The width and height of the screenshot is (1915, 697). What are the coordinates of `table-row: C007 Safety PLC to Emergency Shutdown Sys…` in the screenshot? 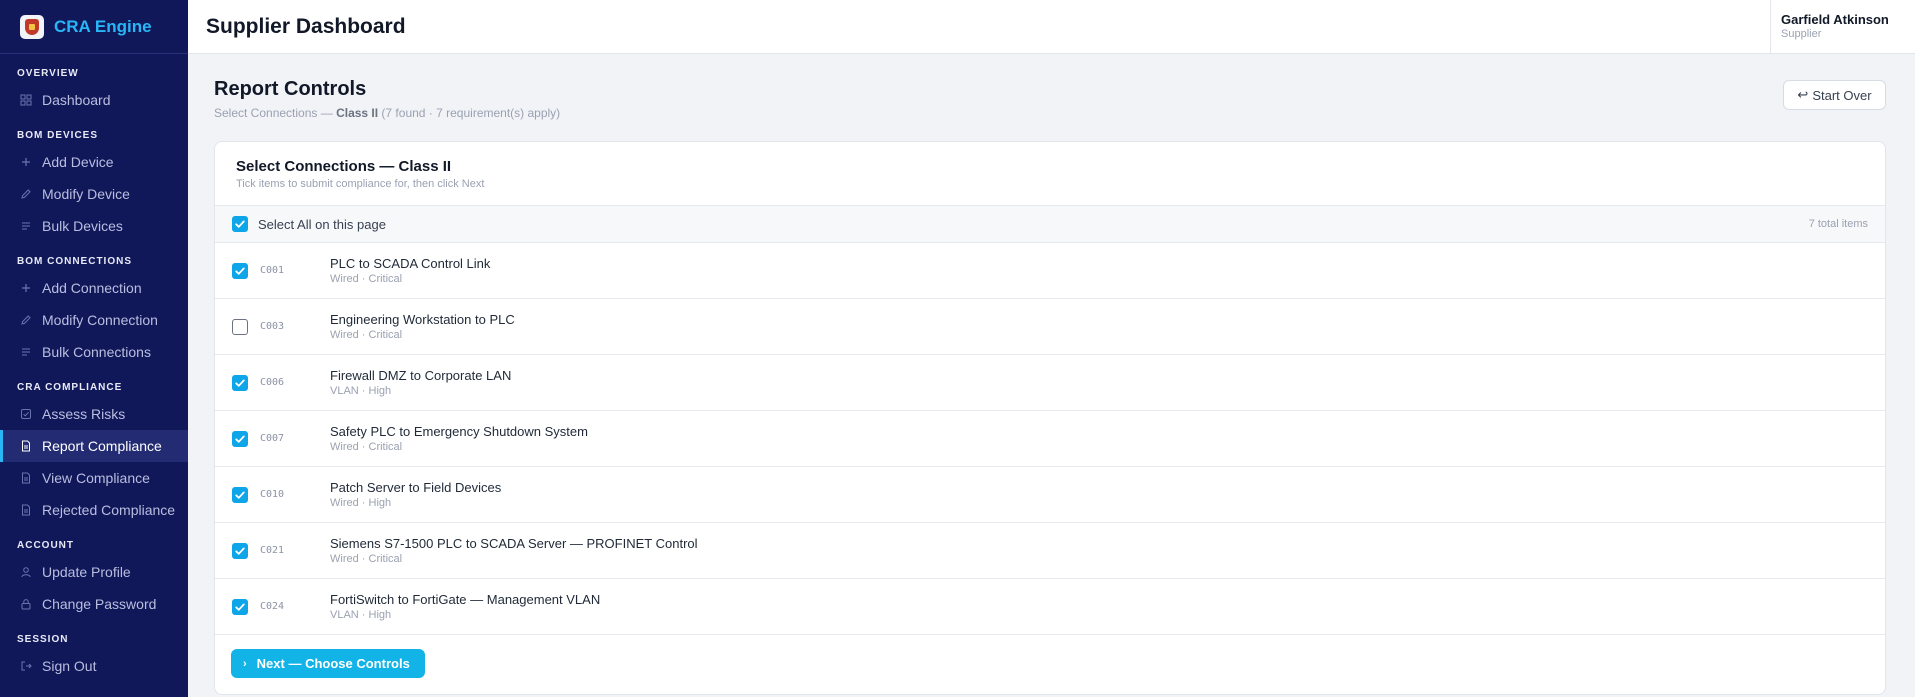 It's located at (1050, 439).